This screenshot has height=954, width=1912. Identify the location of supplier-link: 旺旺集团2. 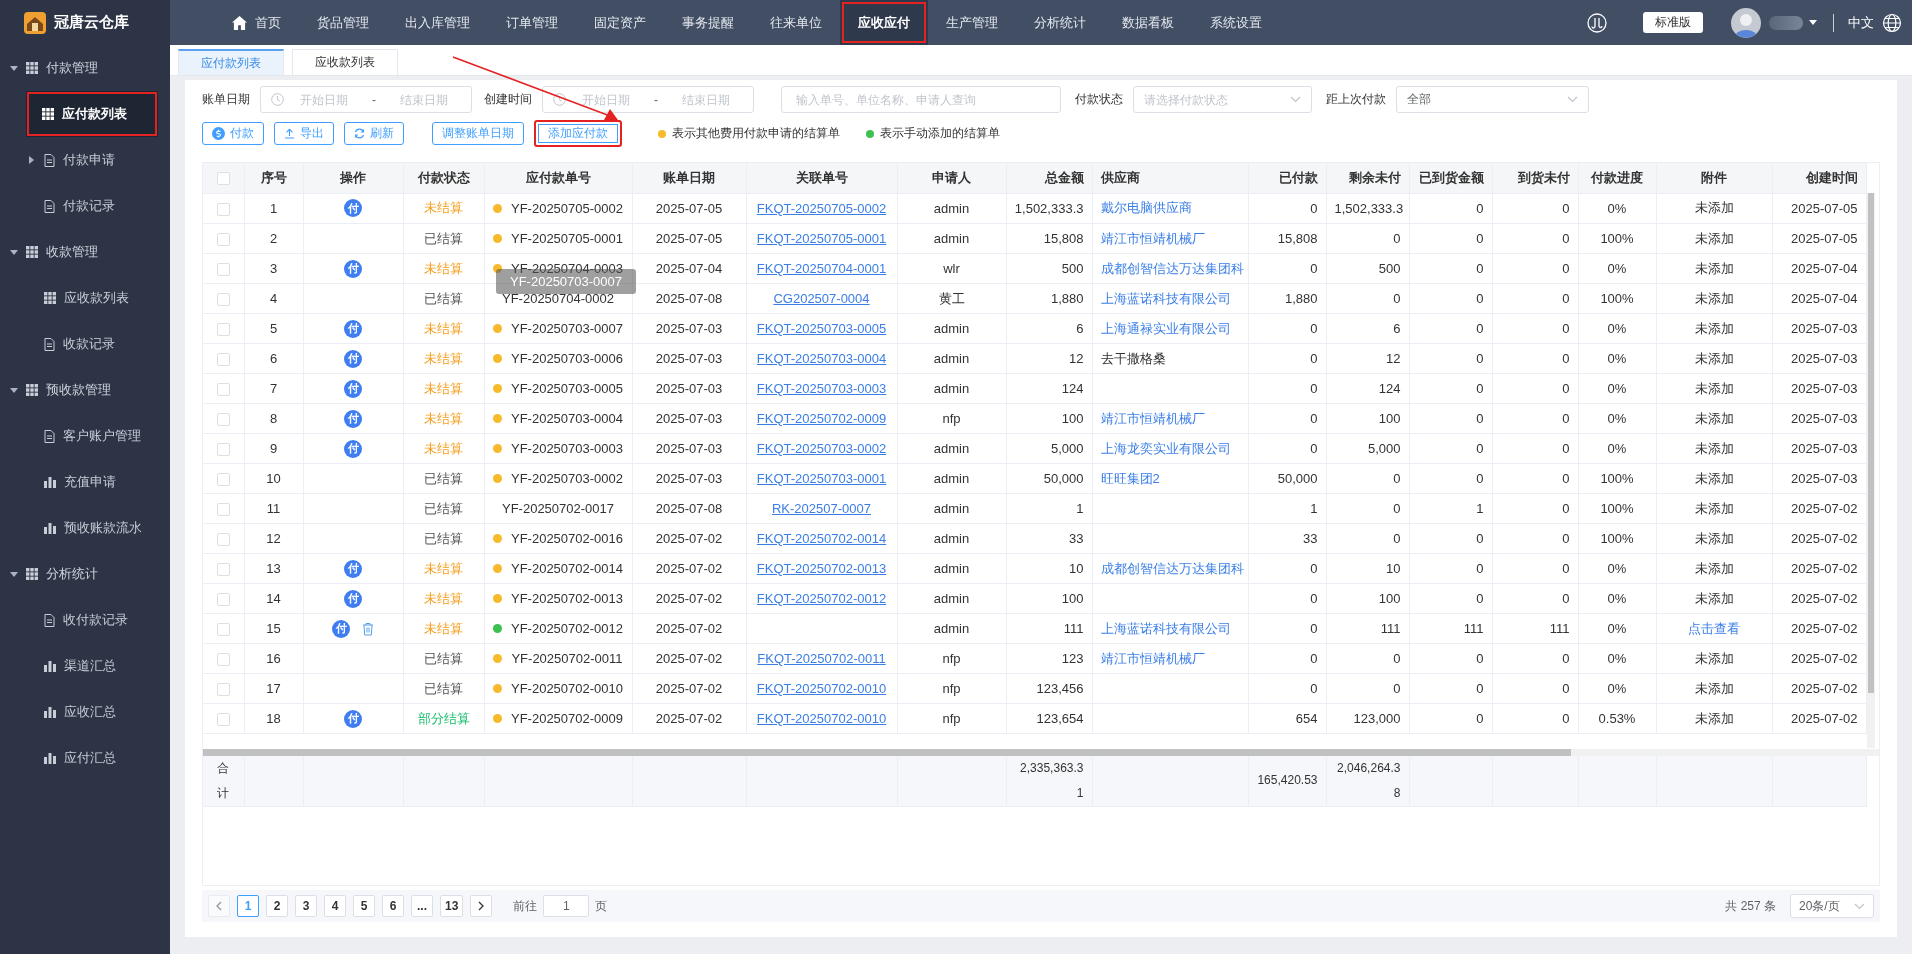
(1130, 478).